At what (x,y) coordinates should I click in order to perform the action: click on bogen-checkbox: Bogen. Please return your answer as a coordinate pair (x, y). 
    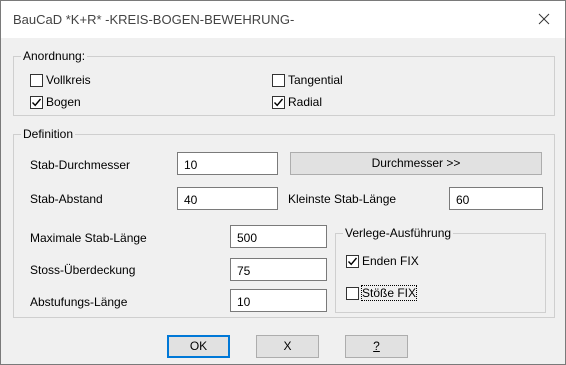
    Looking at the image, I should click on (55, 102).